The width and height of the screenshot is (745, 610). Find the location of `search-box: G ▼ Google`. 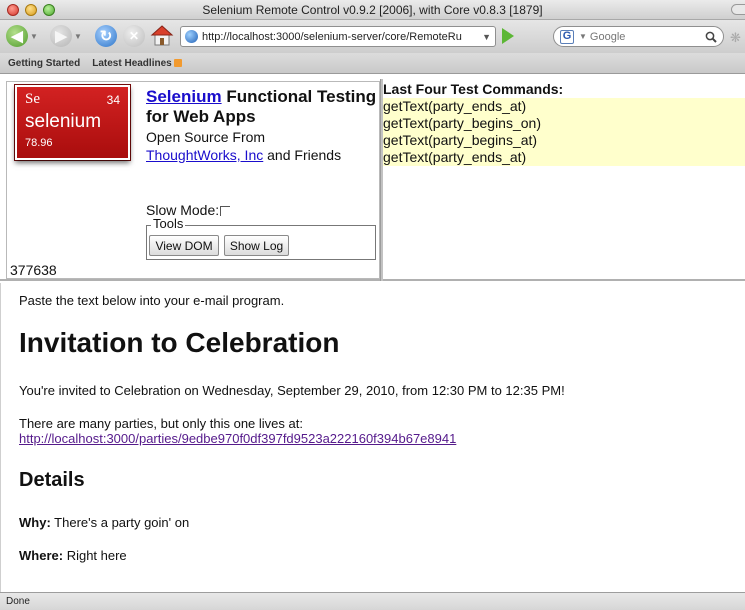

search-box: G ▼ Google is located at coordinates (638, 36).